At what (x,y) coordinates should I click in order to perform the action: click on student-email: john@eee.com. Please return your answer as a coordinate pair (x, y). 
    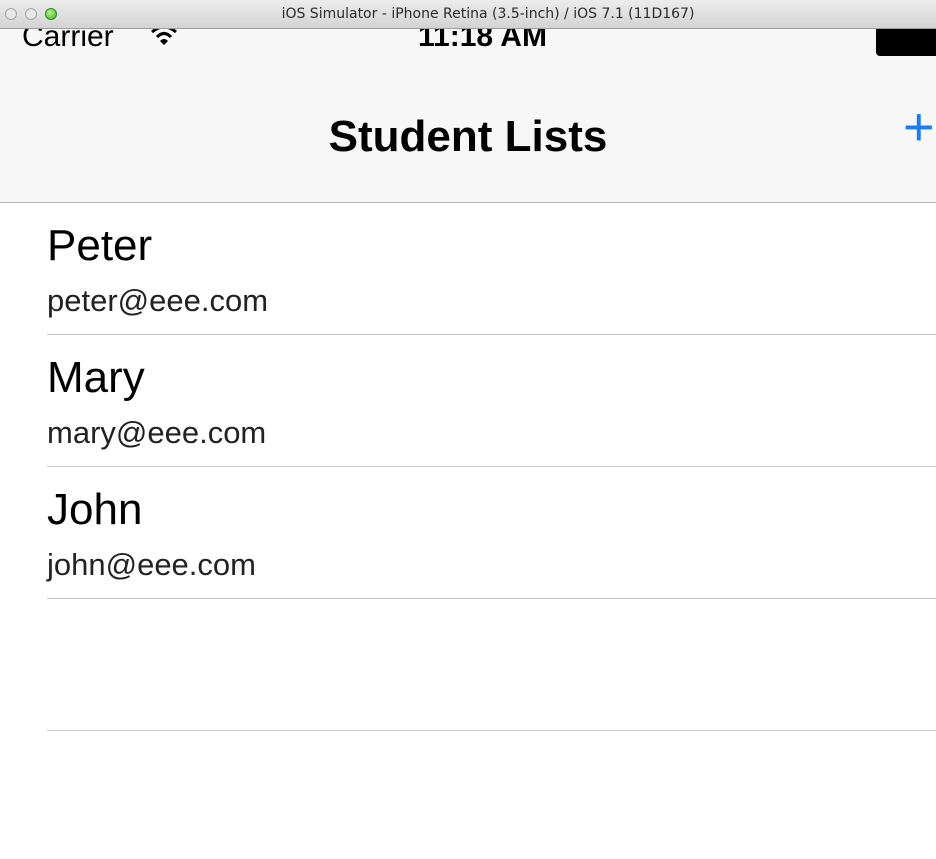
    Looking at the image, I should click on (151, 564).